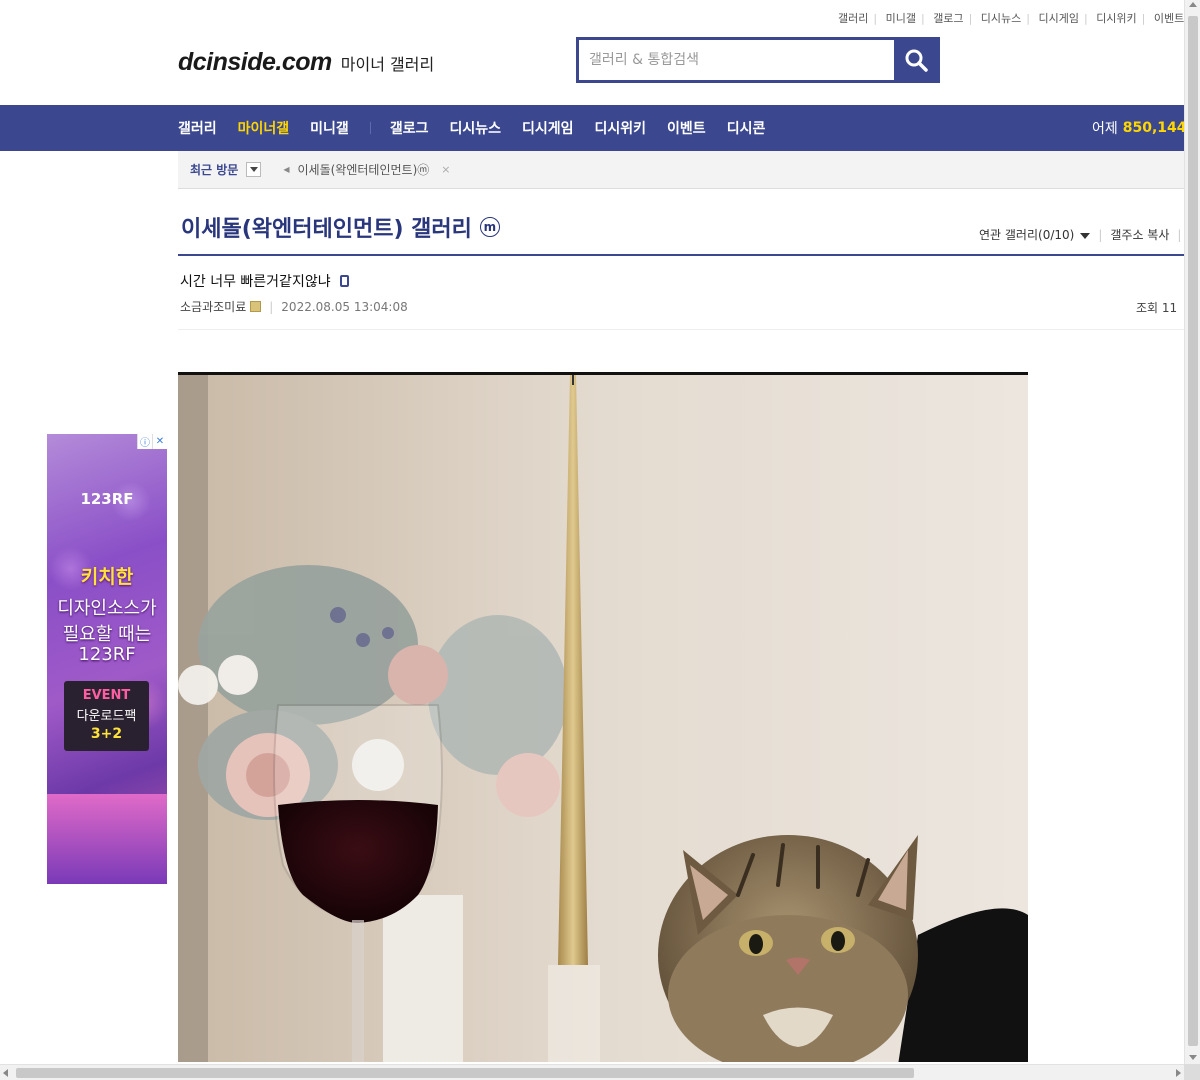  I want to click on util-link-game: 디시게임, so click(1058, 18).